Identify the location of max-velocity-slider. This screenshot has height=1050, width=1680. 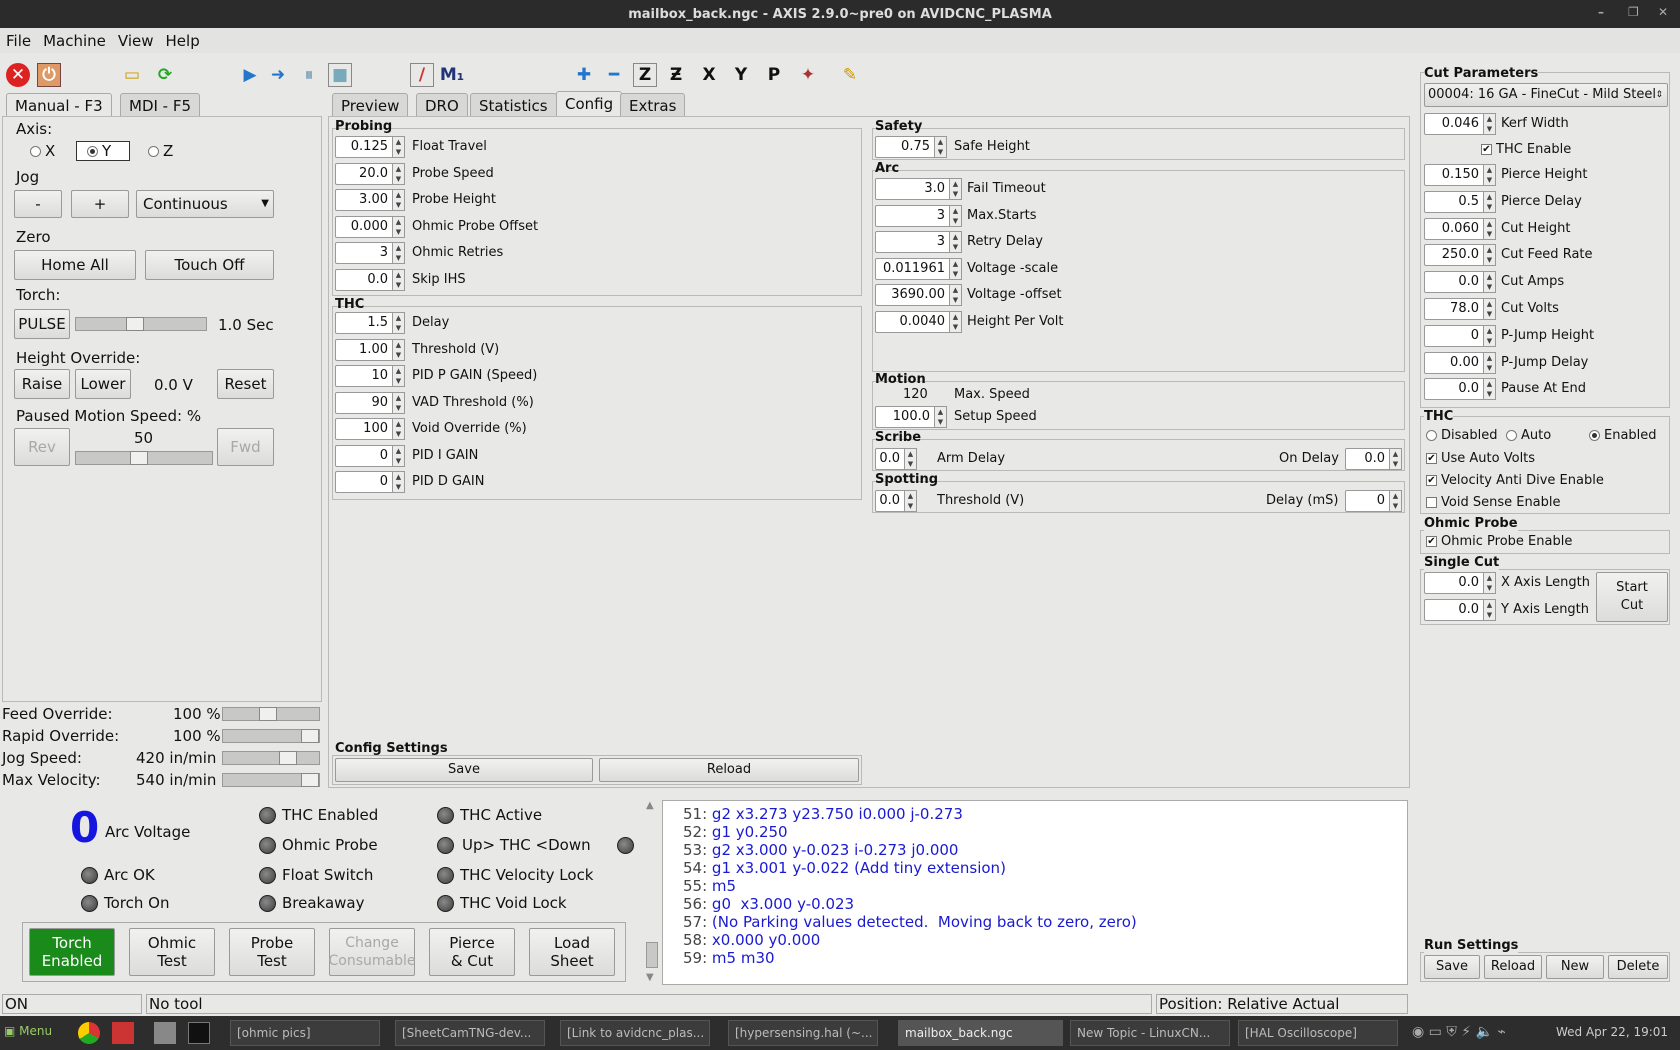
(271, 780).